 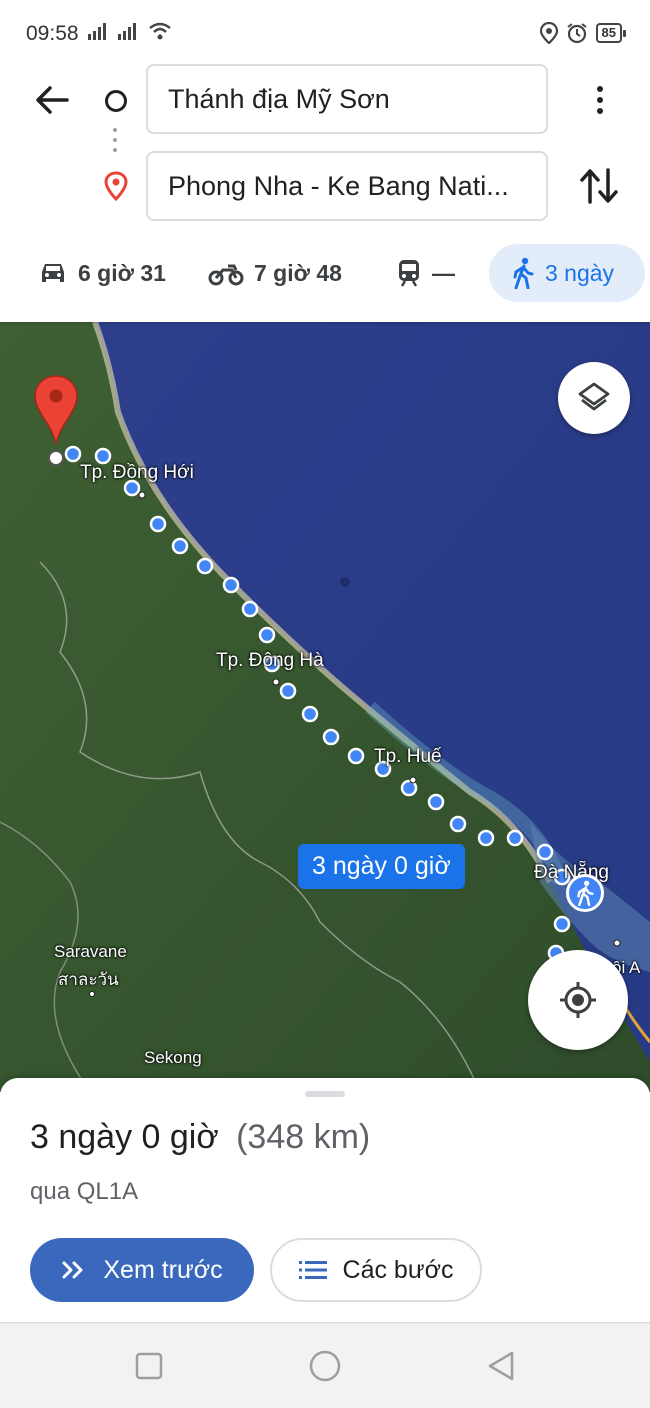 I want to click on walk-icon, so click(x=523, y=273).